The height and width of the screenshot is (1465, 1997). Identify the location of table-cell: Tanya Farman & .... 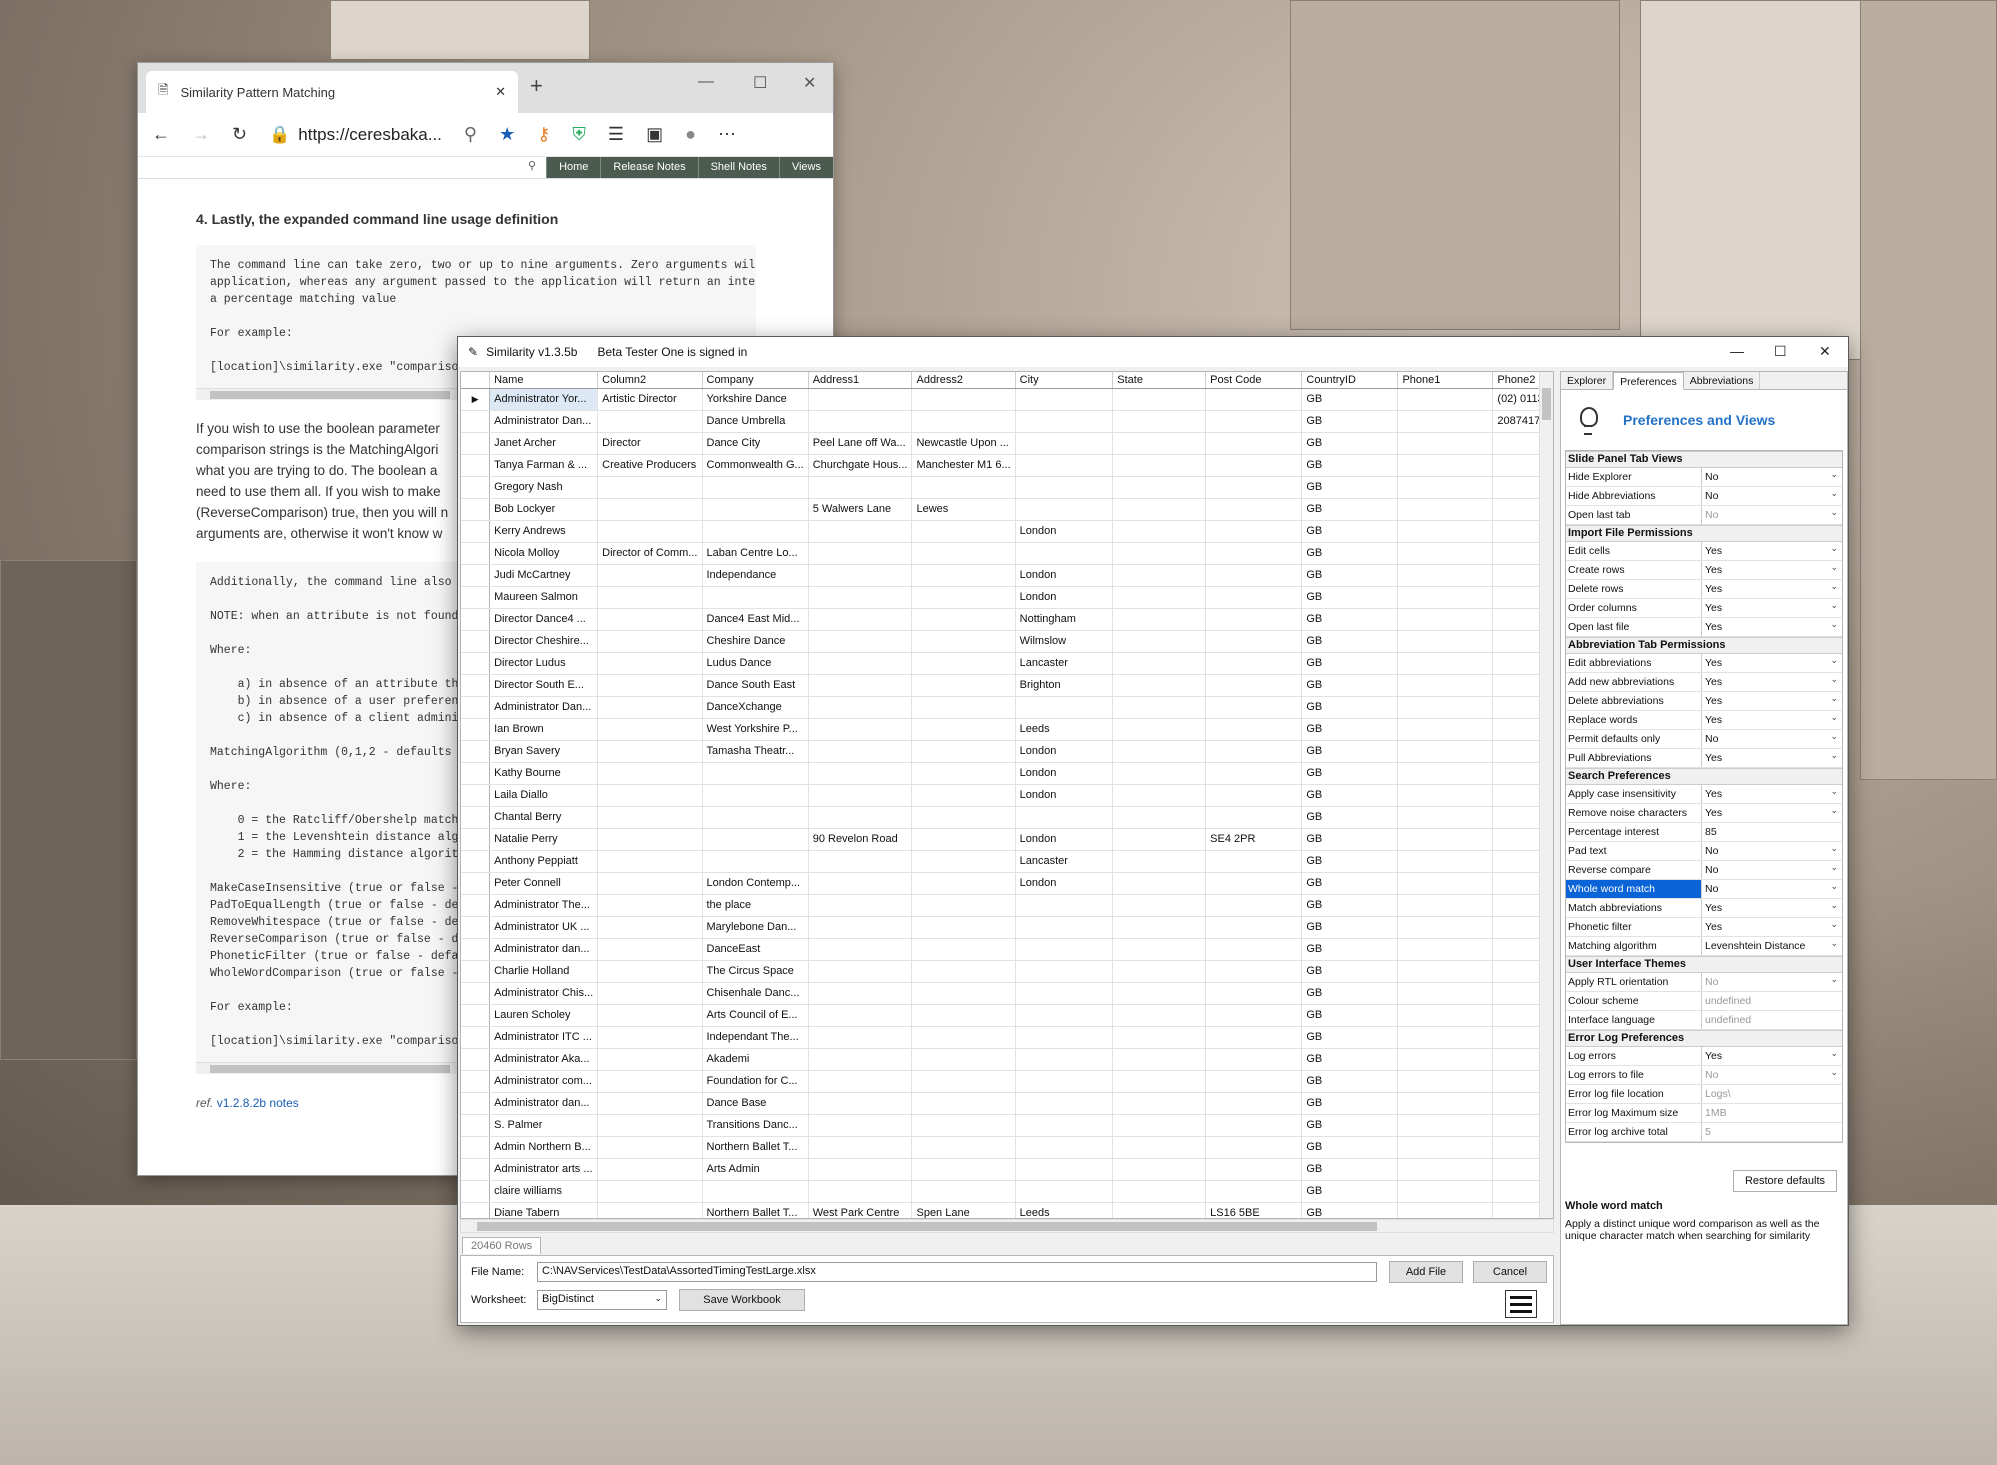
(544, 465).